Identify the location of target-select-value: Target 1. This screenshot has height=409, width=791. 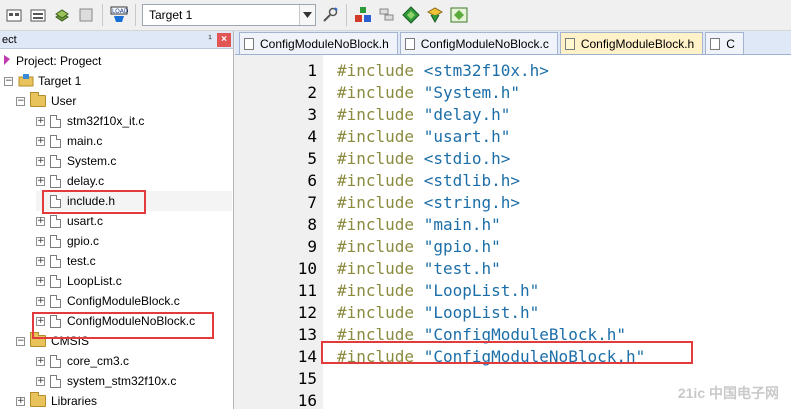
(171, 15).